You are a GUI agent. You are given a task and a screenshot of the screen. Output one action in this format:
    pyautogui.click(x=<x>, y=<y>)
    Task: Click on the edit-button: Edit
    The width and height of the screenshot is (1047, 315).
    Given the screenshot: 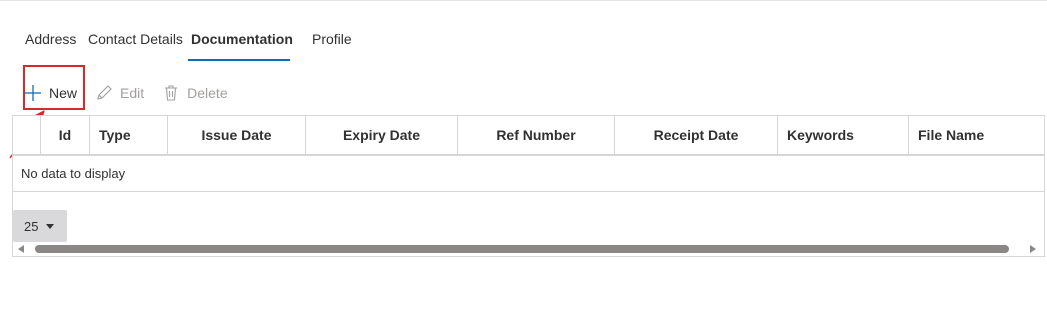 What is the action you would take?
    pyautogui.click(x=119, y=93)
    